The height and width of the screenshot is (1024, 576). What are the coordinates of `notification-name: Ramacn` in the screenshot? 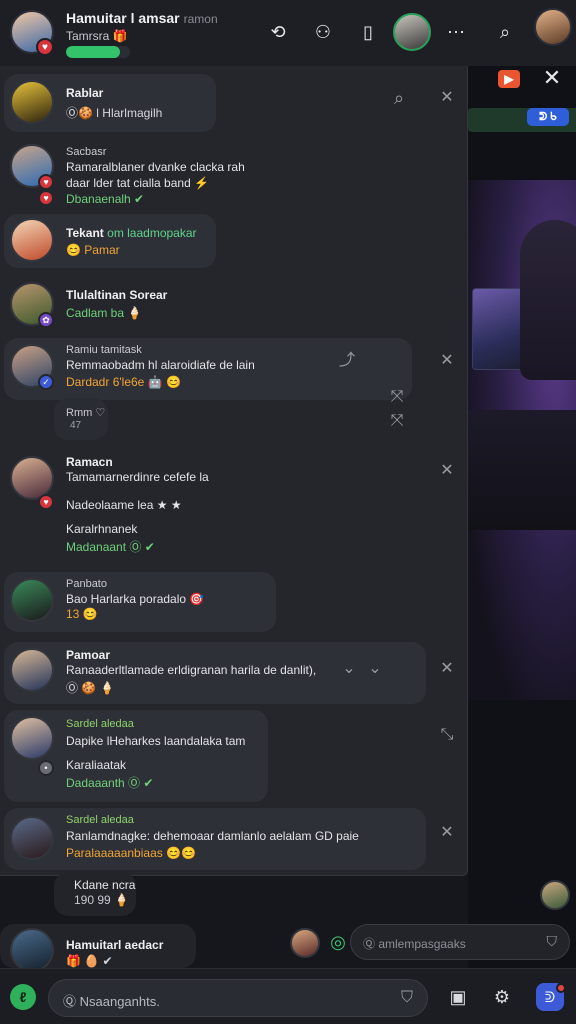 It's located at (89, 462).